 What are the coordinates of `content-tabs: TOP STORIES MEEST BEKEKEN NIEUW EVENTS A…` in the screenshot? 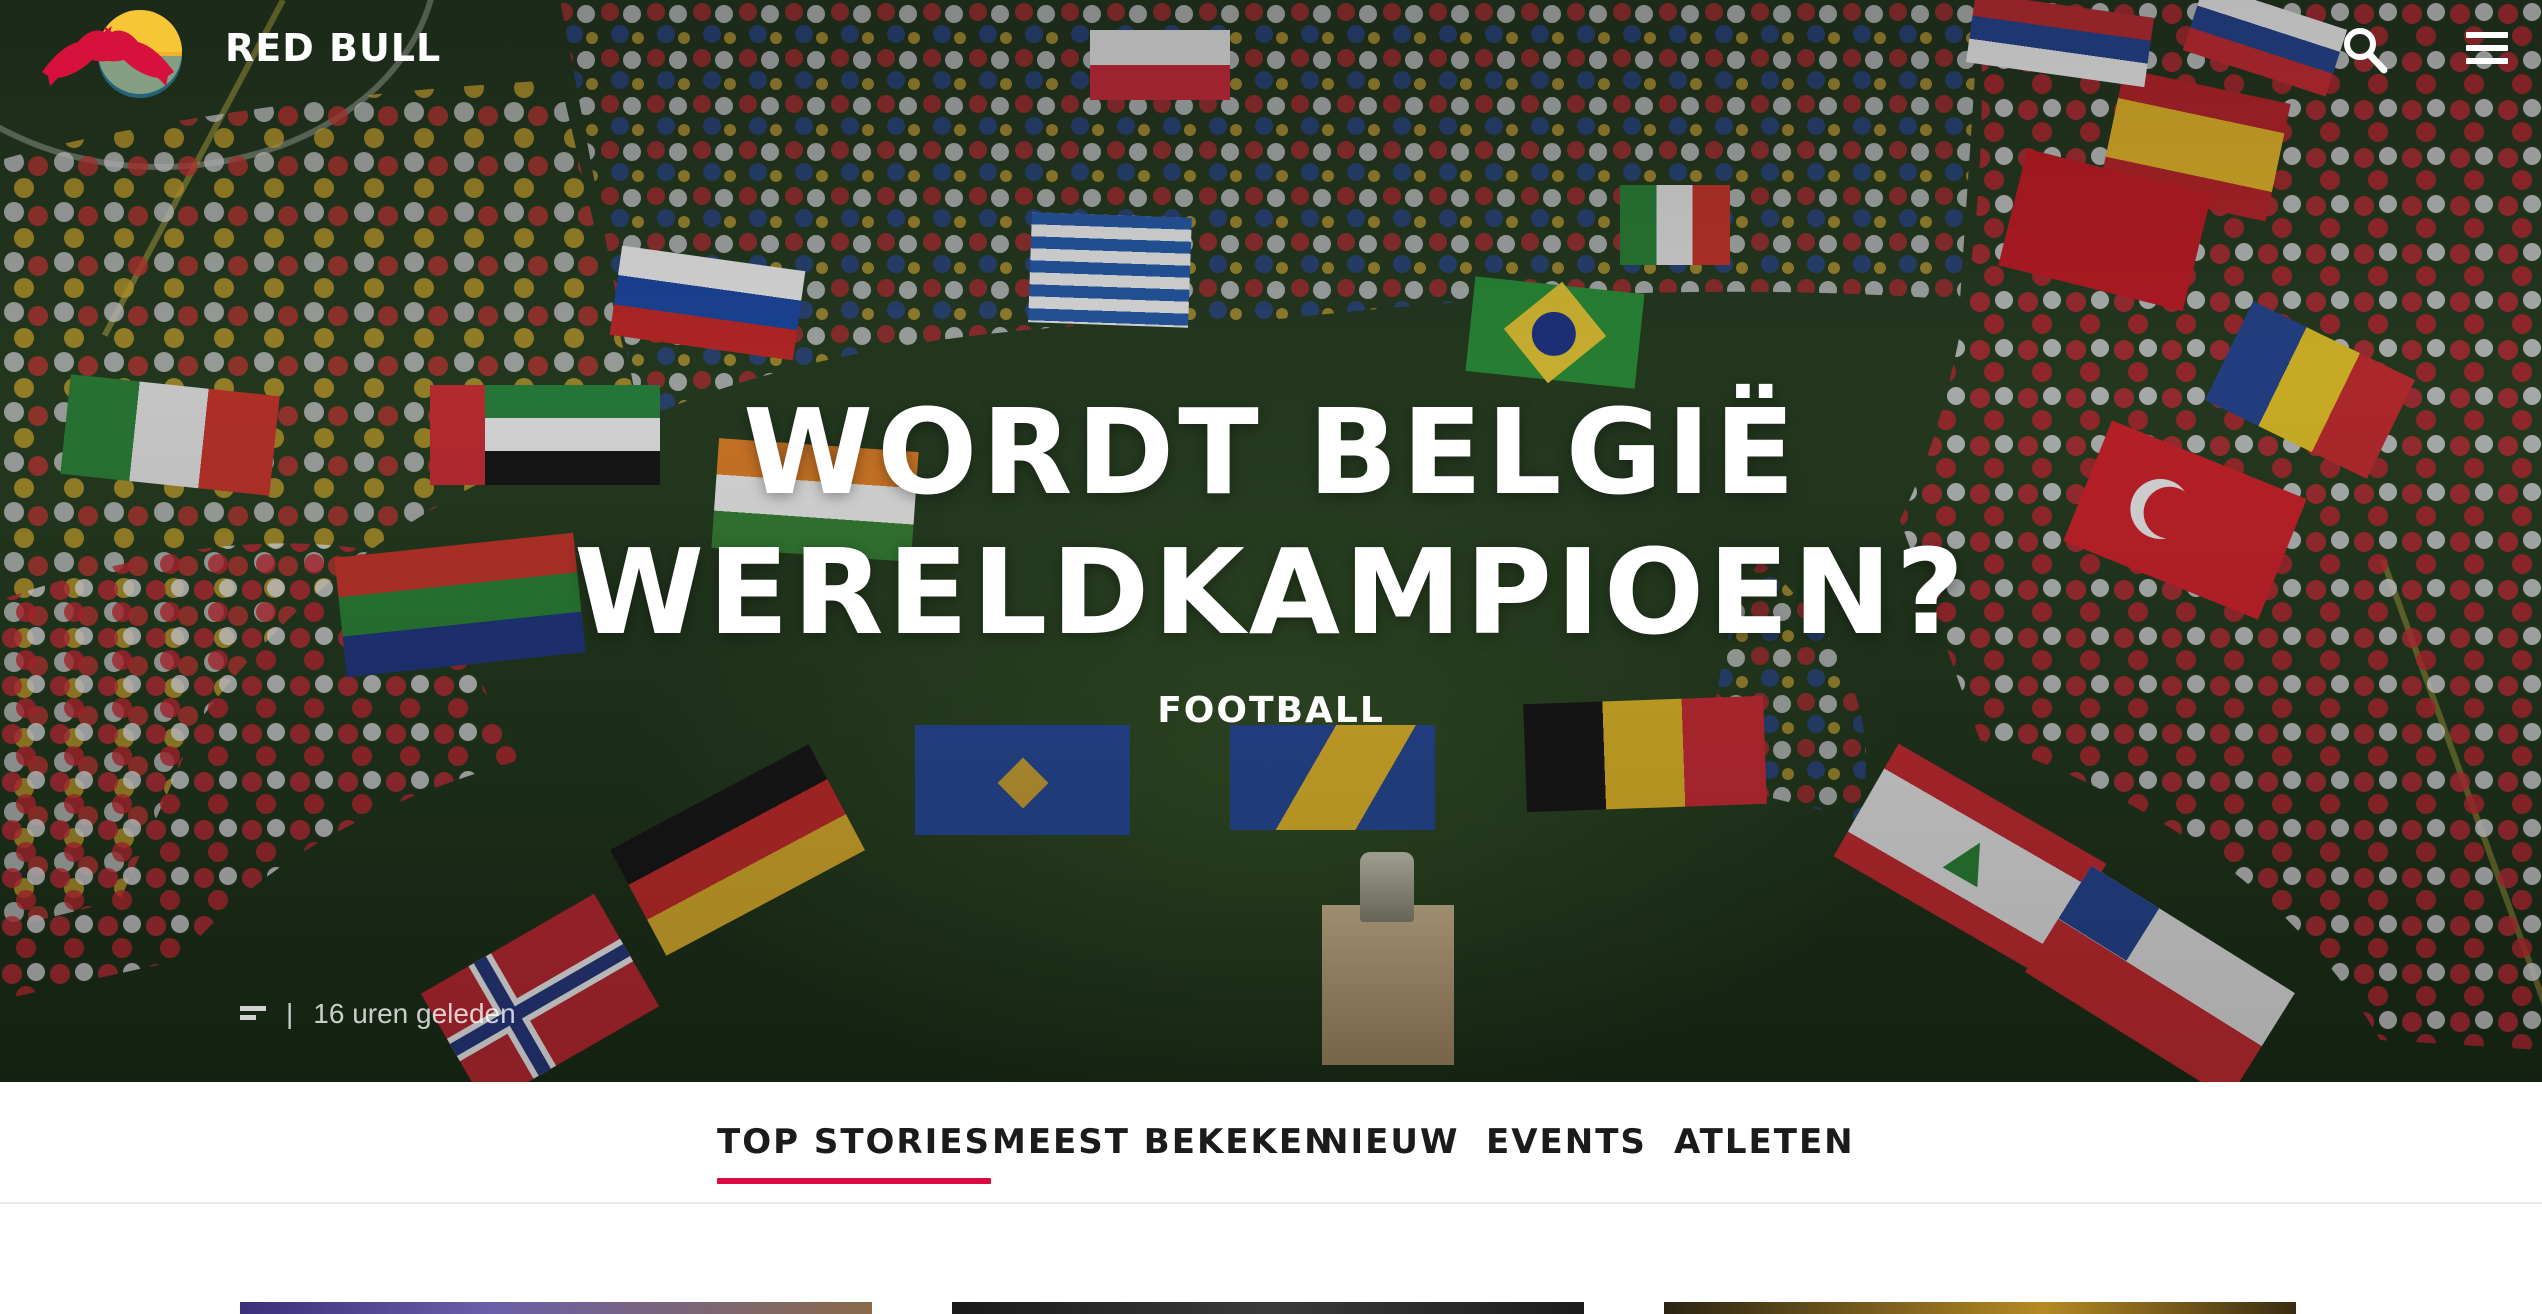 It's located at (1271, 1143).